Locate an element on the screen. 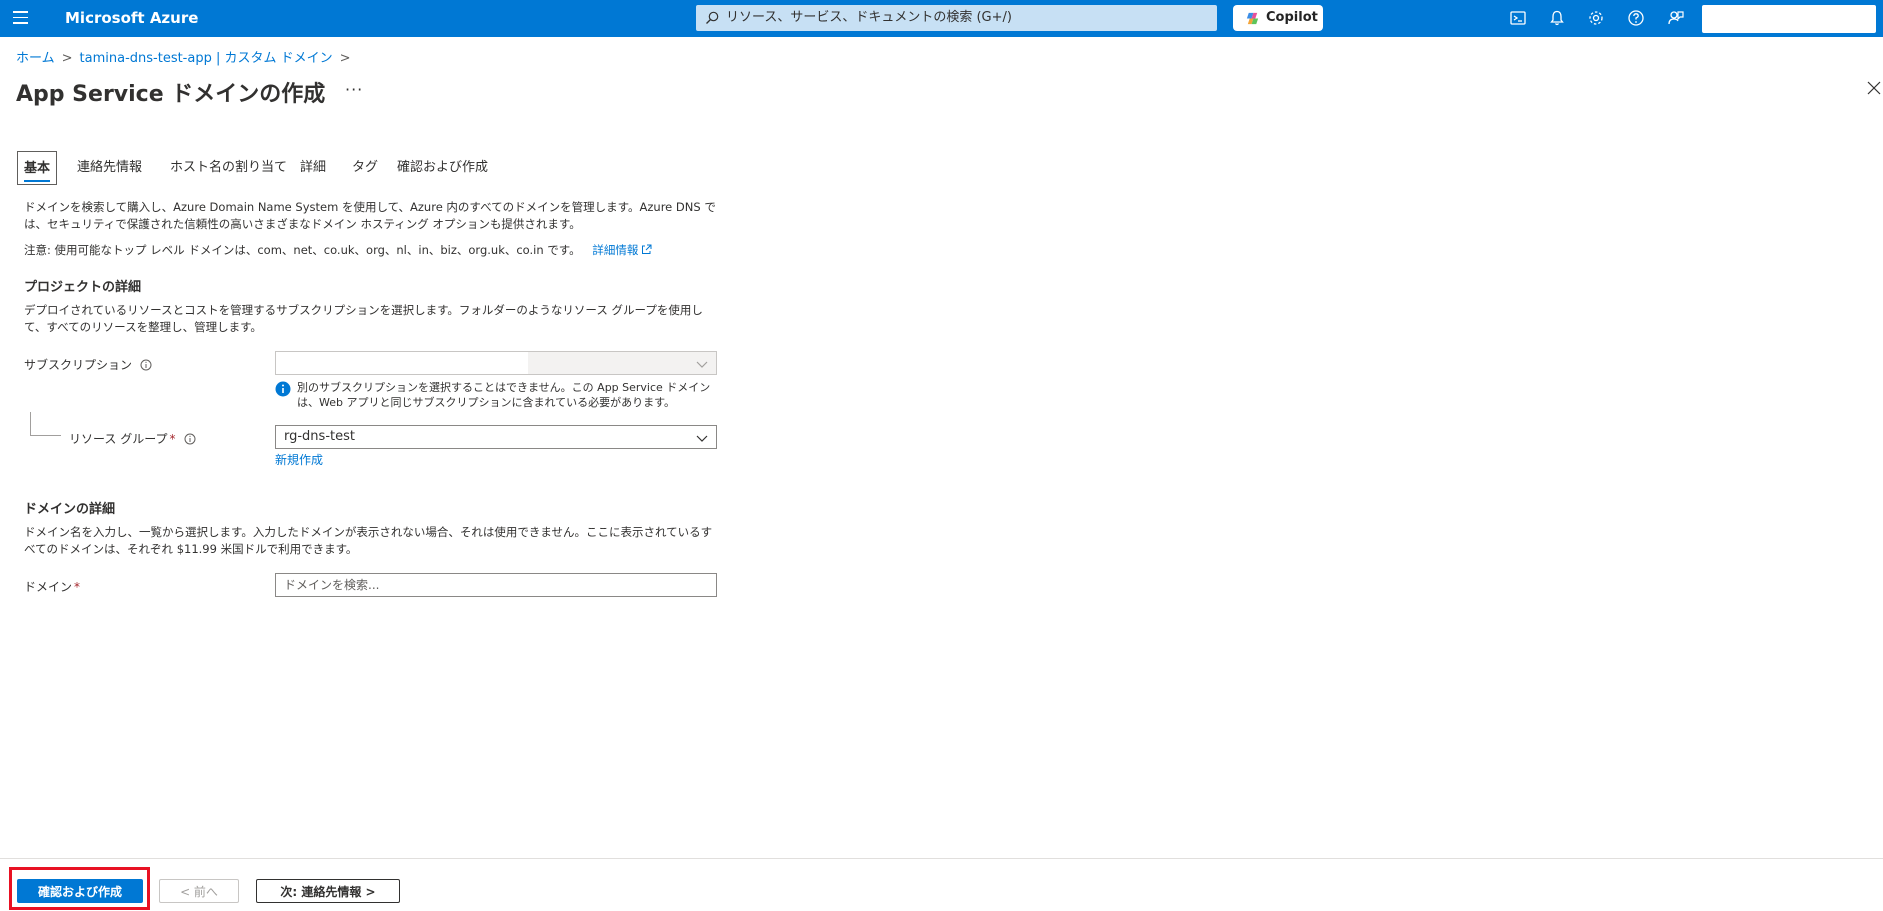 Image resolution: width=1883 pixels, height=911 pixels. tab-contact-info: 連絡先情報 is located at coordinates (109, 168).